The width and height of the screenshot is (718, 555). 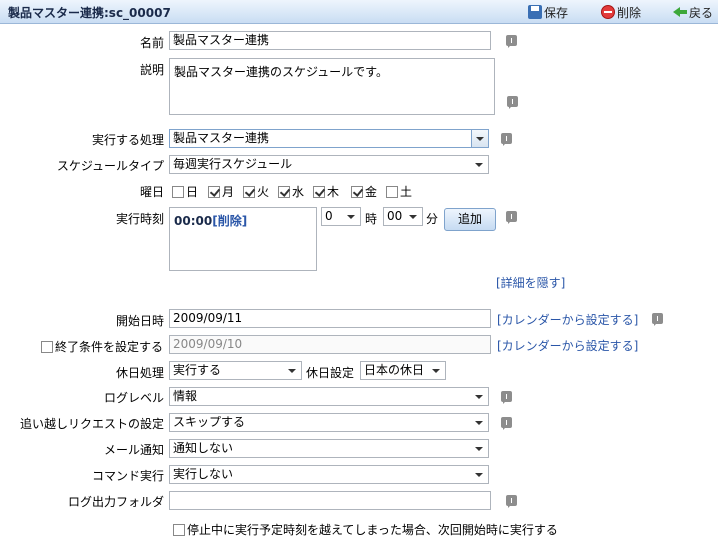 What do you see at coordinates (203, 474) in the screenshot?
I see `command-value: 実行しない` at bounding box center [203, 474].